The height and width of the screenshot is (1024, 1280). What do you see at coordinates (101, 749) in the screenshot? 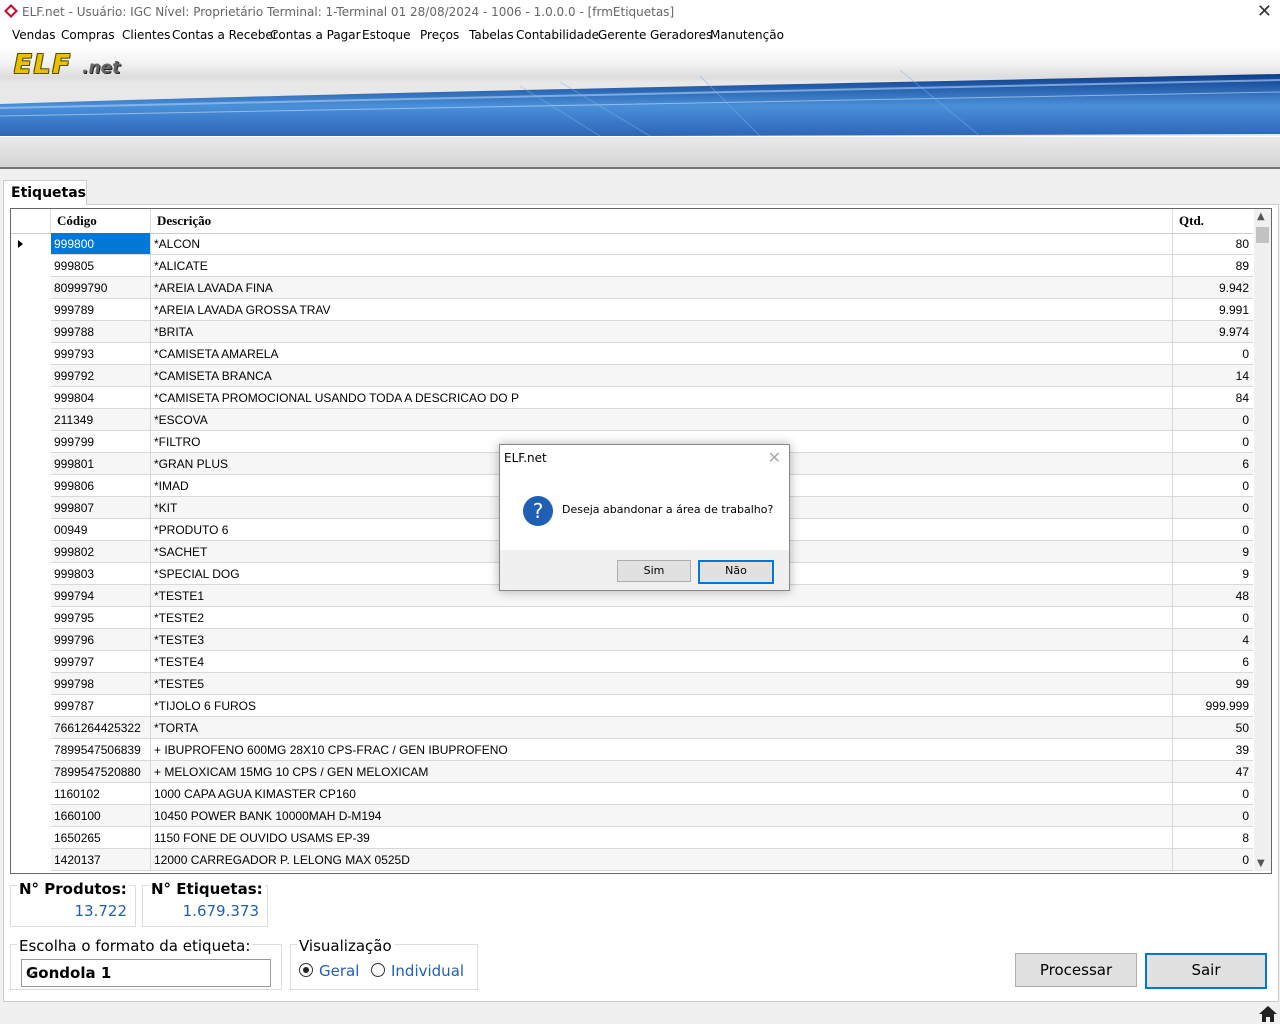
I see `cell-code: 7899547506839` at bounding box center [101, 749].